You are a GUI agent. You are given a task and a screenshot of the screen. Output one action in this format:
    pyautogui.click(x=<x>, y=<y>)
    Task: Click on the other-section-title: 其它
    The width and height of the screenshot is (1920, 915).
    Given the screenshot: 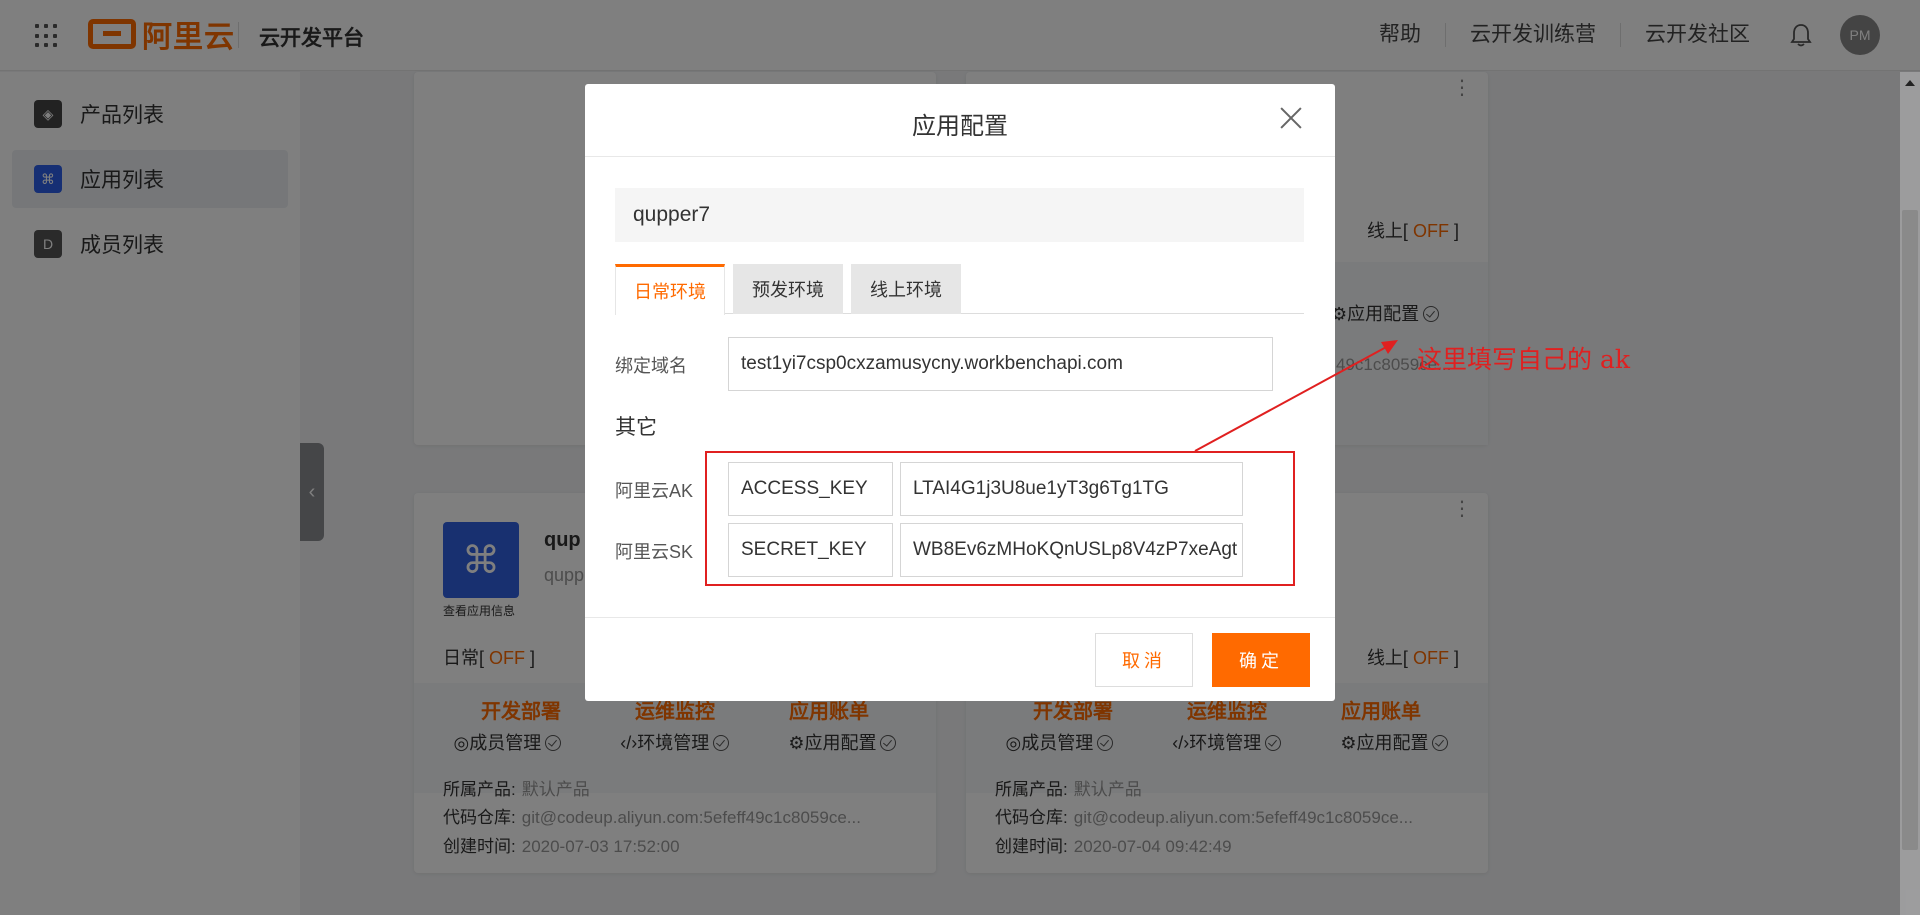 What is the action you would take?
    pyautogui.click(x=636, y=427)
    